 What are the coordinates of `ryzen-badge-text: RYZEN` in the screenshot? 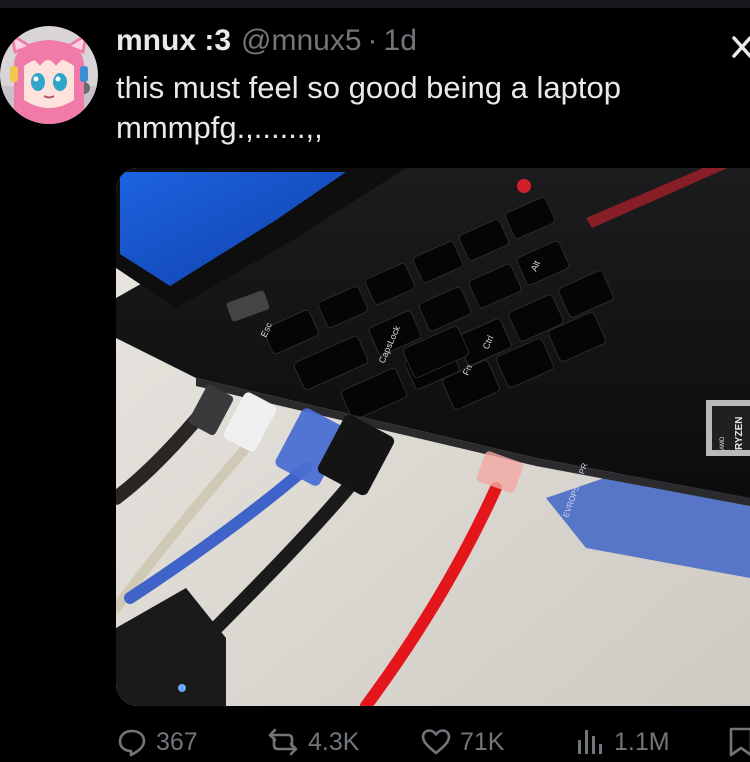 It's located at (739, 433).